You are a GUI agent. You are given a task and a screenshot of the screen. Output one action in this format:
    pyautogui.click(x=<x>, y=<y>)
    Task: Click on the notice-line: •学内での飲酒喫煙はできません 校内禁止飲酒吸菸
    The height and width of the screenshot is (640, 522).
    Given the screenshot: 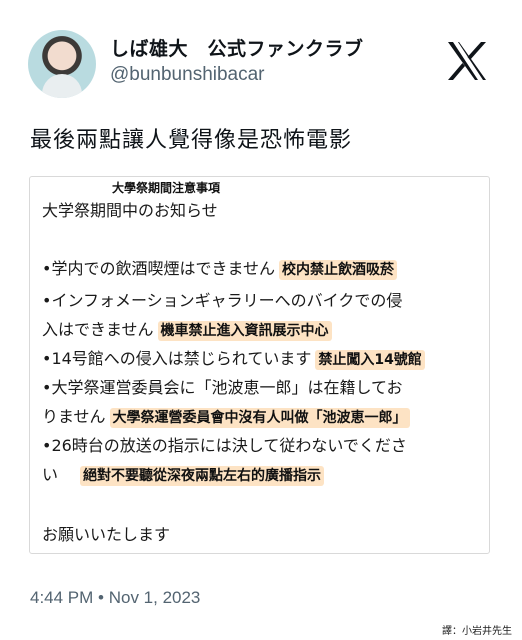 What is the action you would take?
    pyautogui.click(x=219, y=267)
    